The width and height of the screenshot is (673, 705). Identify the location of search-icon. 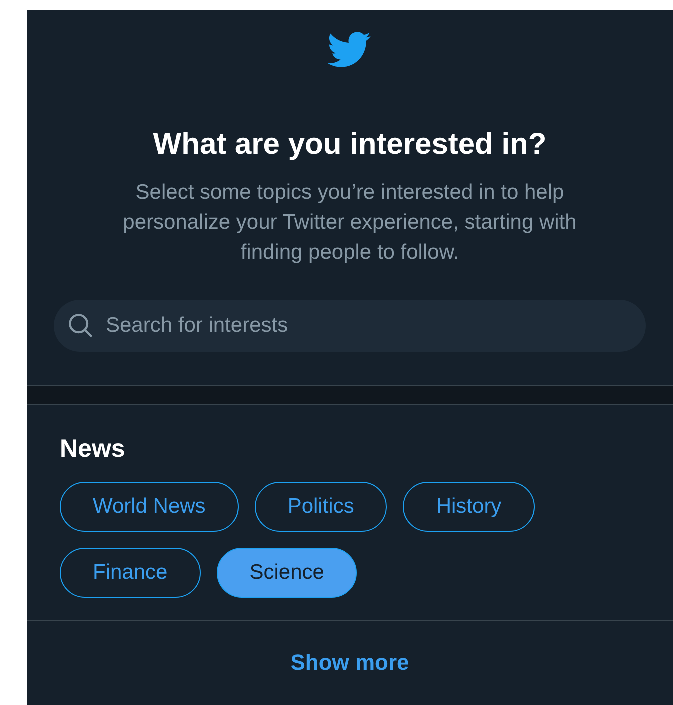
(81, 326).